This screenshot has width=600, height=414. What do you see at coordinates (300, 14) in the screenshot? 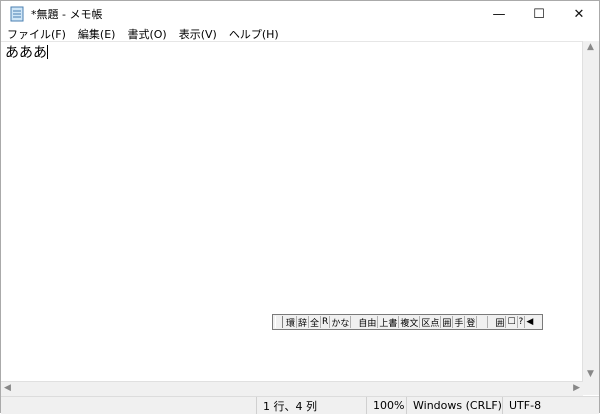
I see `title-bar: *無題 - メモ帳 — ☐ ✕` at bounding box center [300, 14].